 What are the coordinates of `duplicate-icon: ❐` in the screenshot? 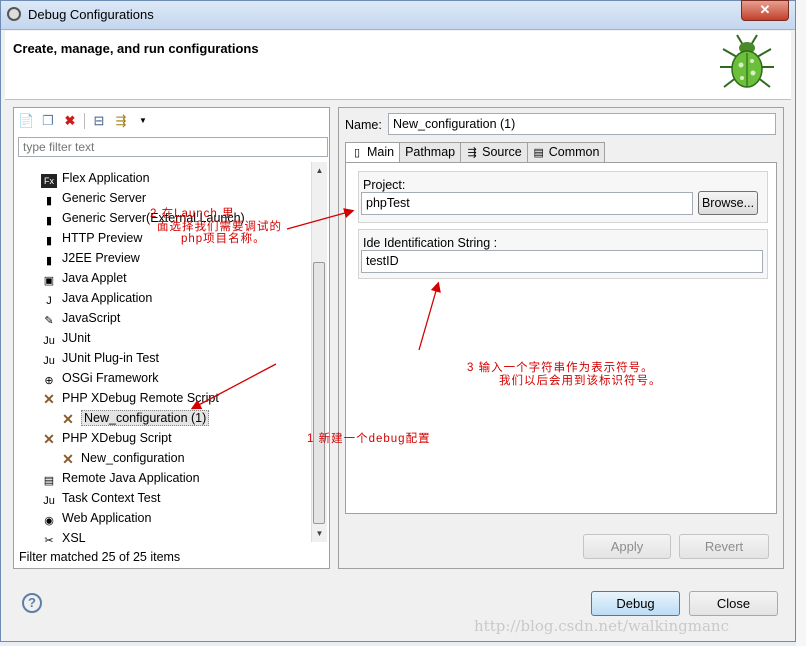 It's located at (48, 121).